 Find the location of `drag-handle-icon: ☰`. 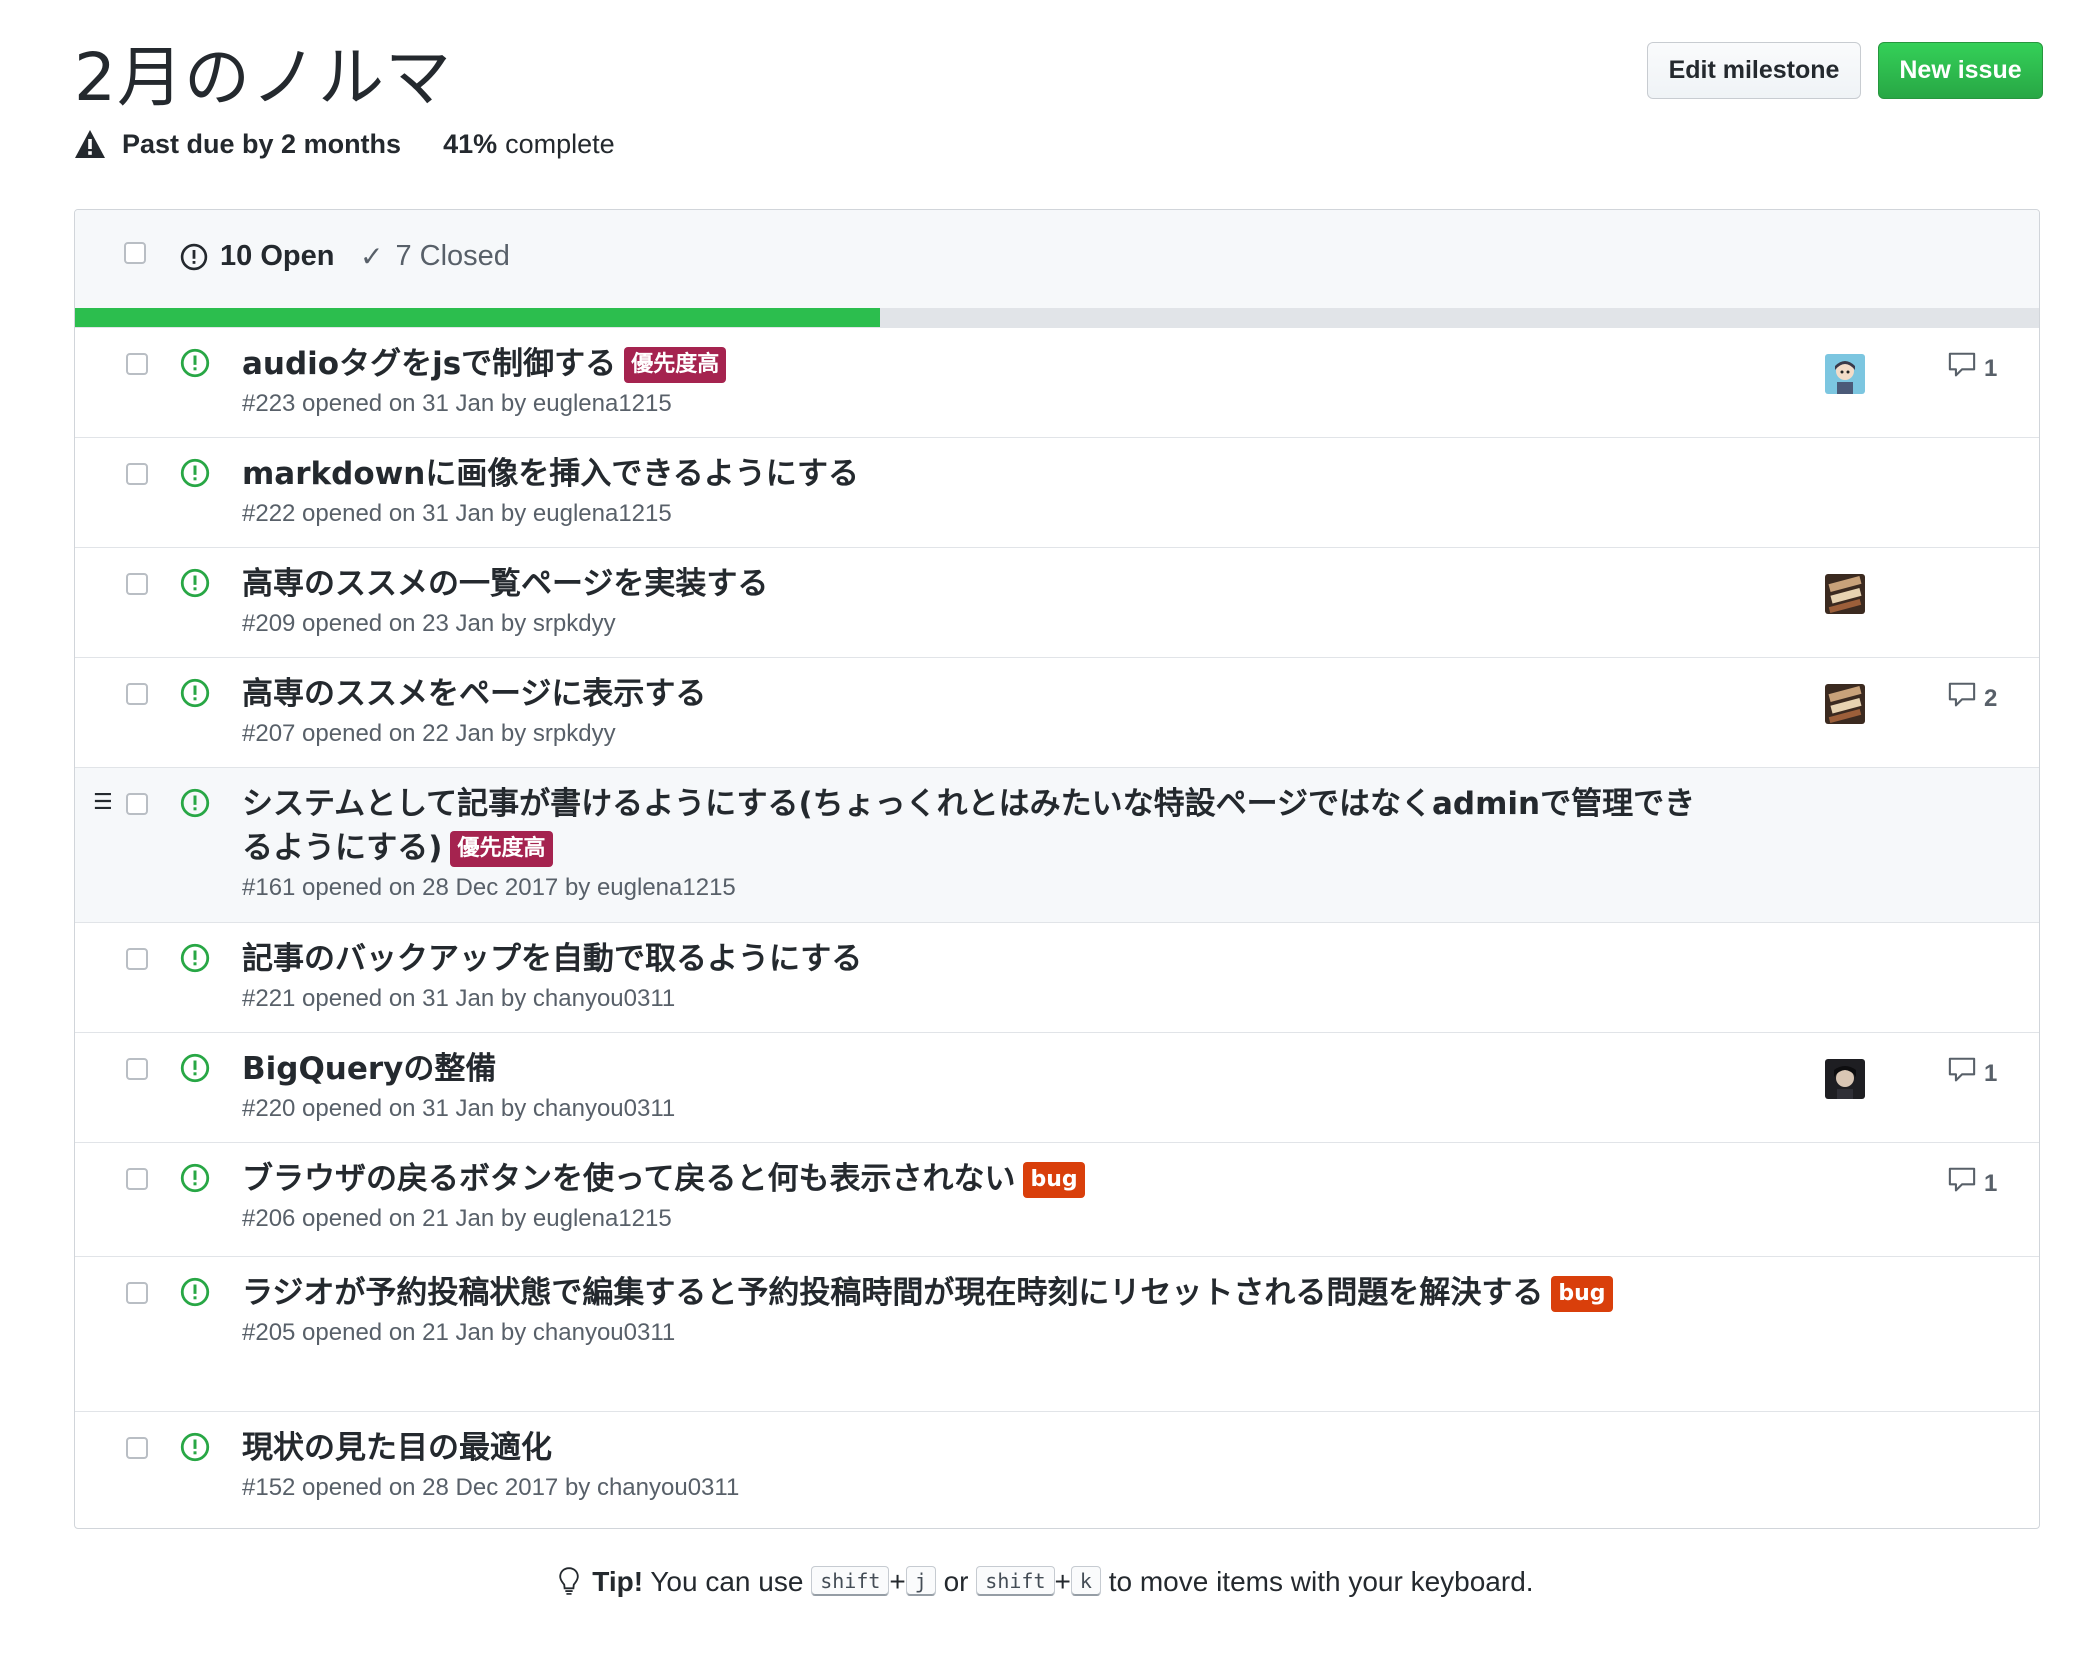

drag-handle-icon: ☰ is located at coordinates (103, 802).